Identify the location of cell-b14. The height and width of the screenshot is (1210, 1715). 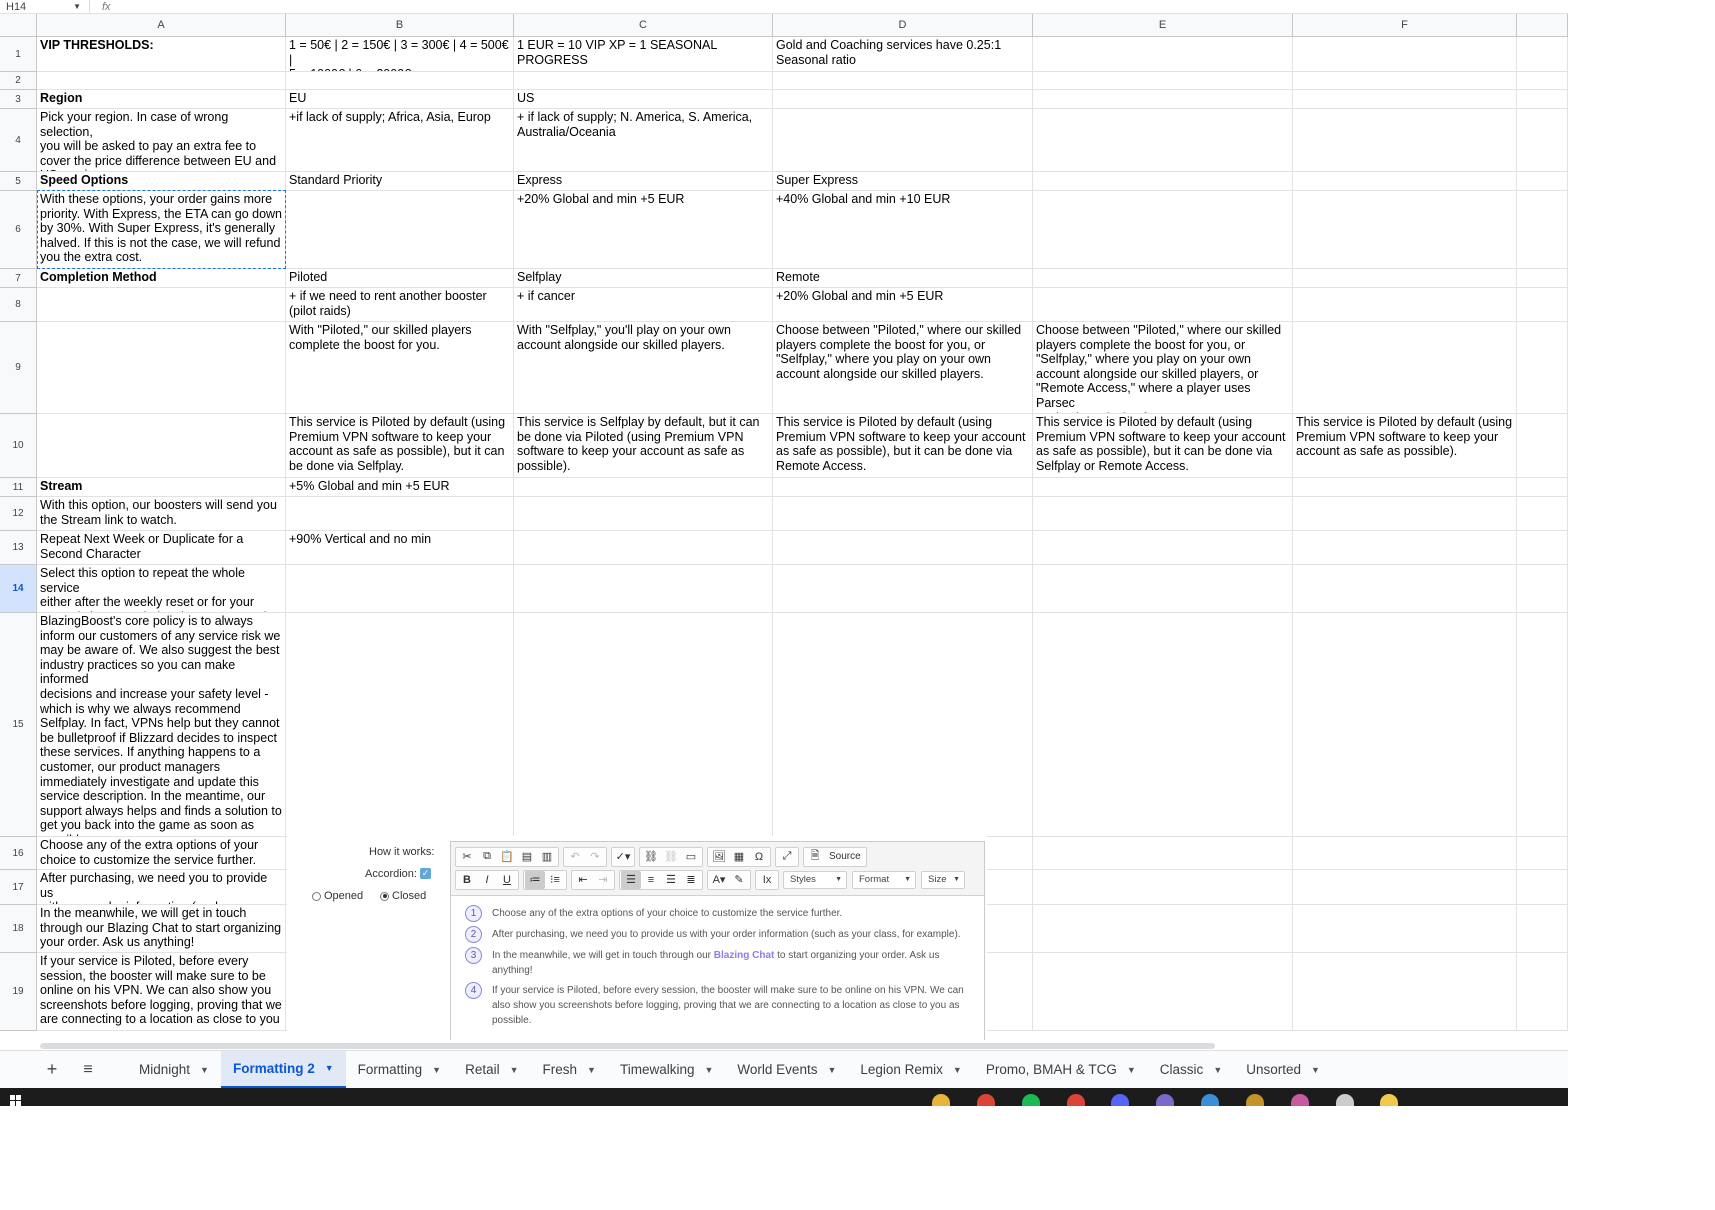
(400, 589).